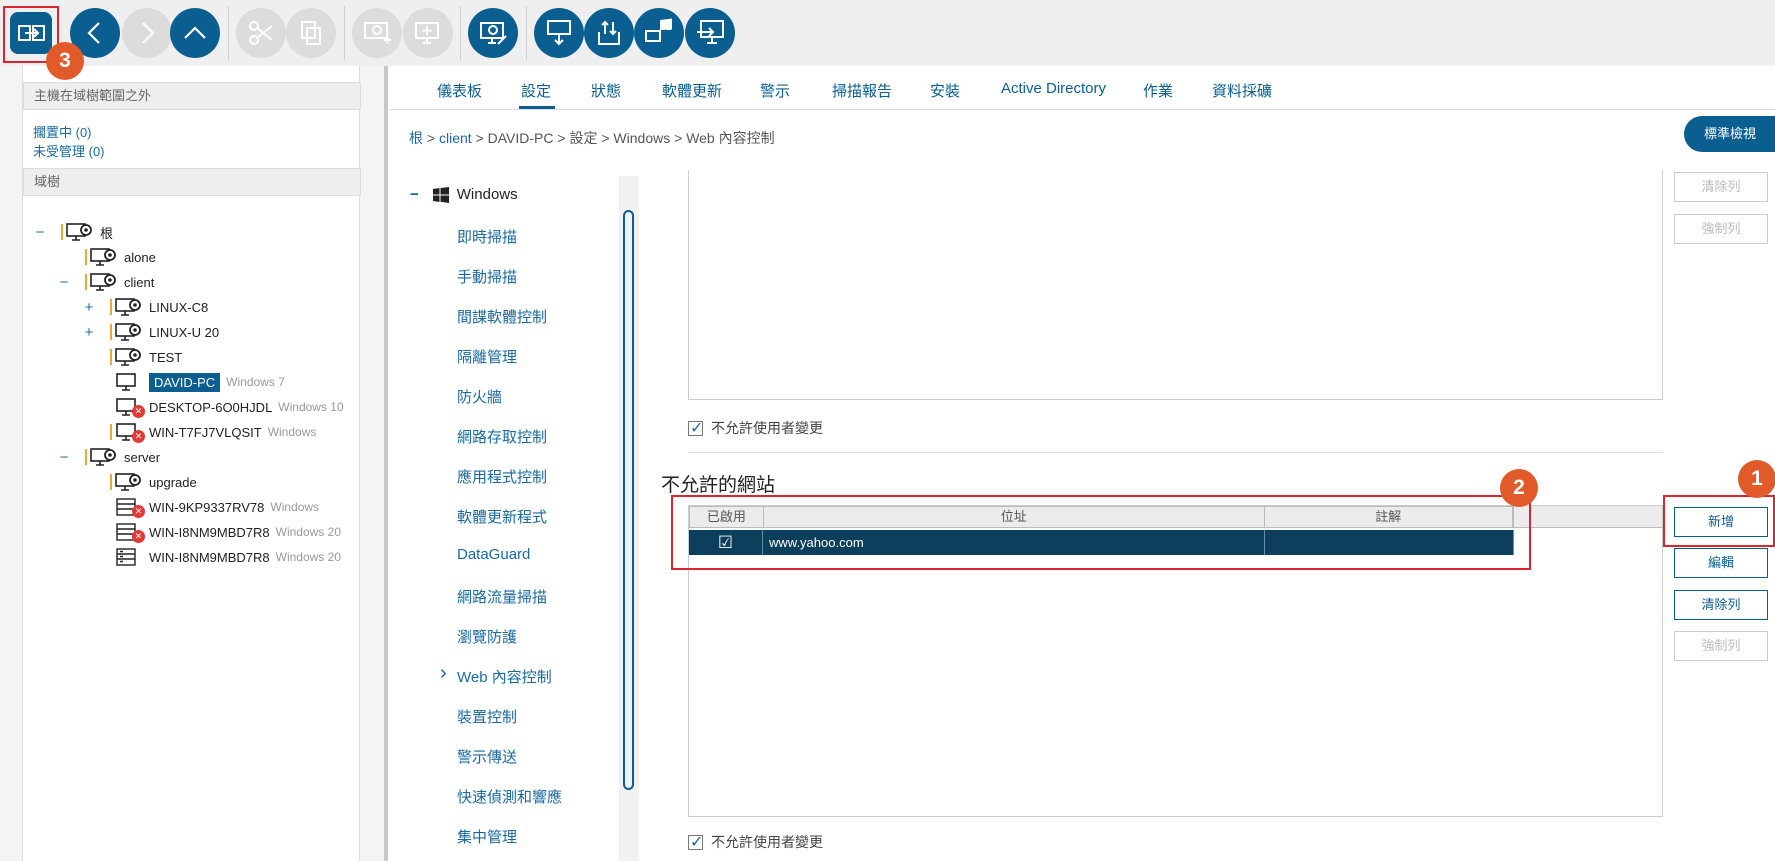 This screenshot has height=861, width=1775. What do you see at coordinates (526, 33) in the screenshot?
I see `toolbar-separator` at bounding box center [526, 33].